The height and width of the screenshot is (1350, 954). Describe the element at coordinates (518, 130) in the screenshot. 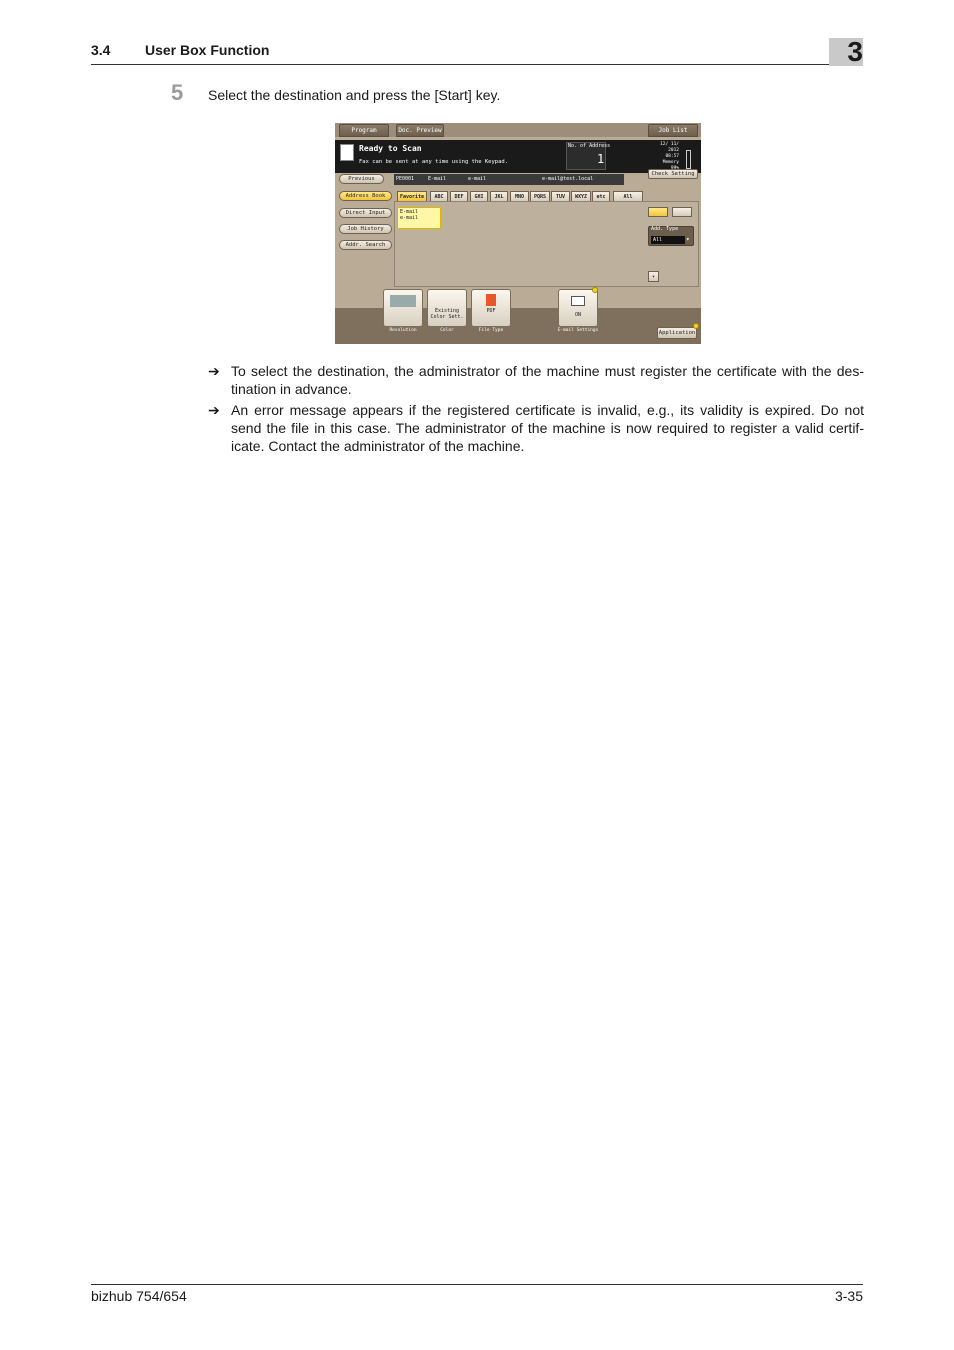

I see `top-bar` at that location.